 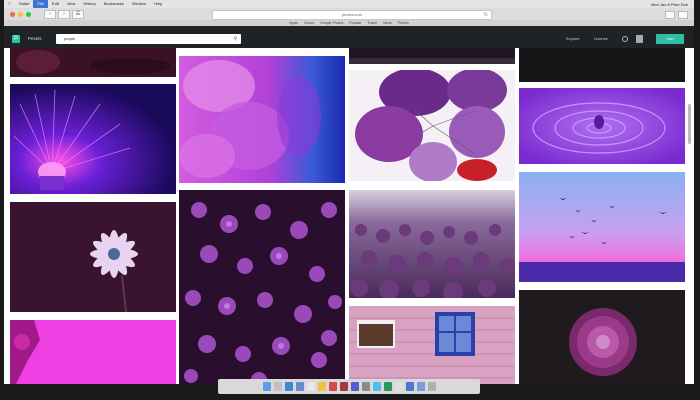 I want to click on search-icon: ⚲, so click(x=235, y=39).